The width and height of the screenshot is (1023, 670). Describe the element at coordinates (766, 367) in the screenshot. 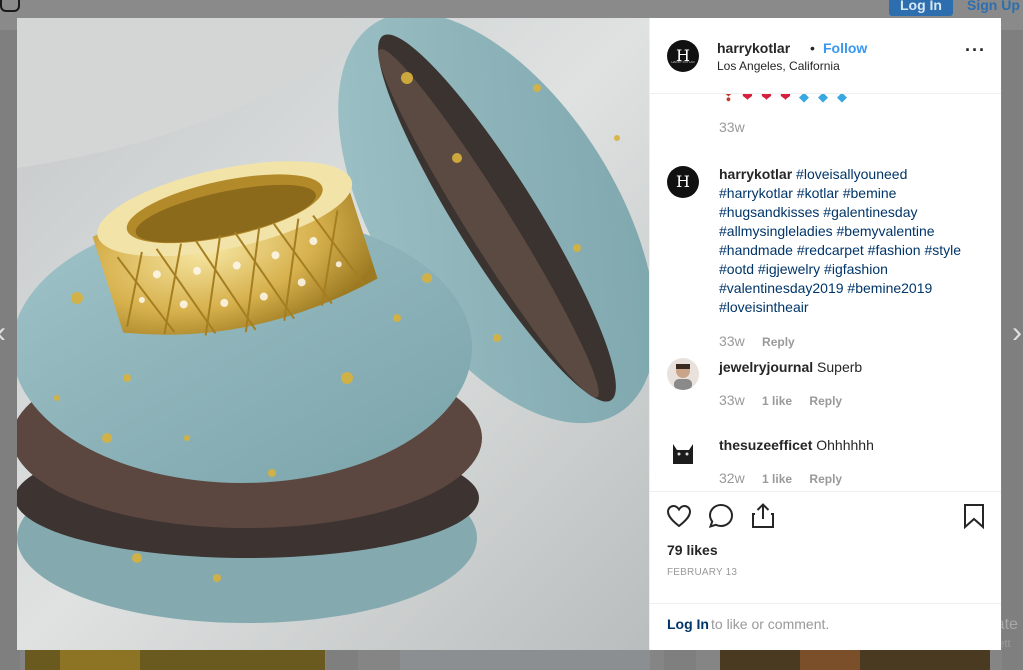

I see `comment-username: jewelryjournal` at that location.